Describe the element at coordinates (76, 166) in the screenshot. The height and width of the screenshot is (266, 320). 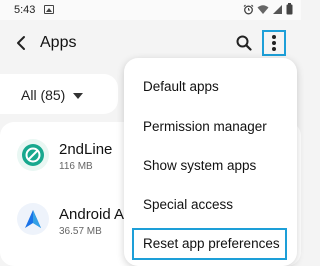
I see `app-size: 116 MB` at that location.